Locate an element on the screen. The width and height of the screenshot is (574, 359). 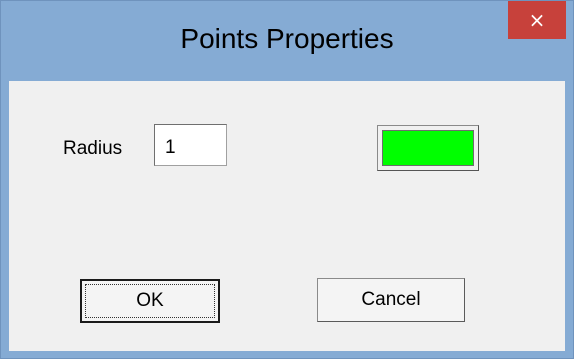
focus-rectangle is located at coordinates (150, 301).